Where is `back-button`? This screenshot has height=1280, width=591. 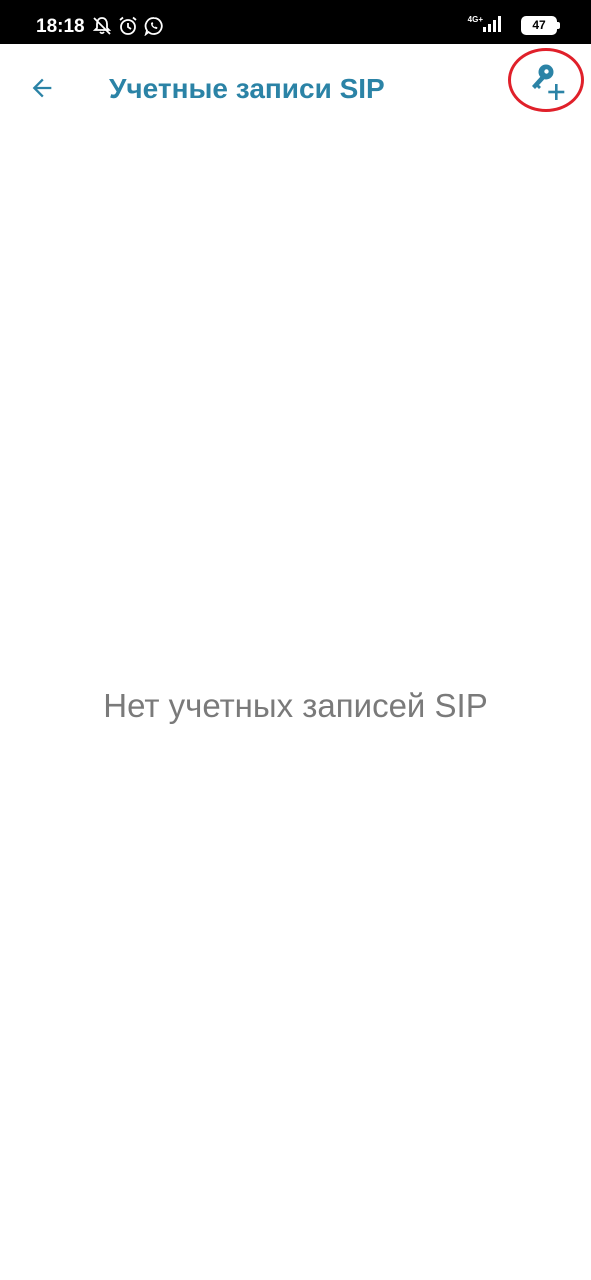 back-button is located at coordinates (42, 88).